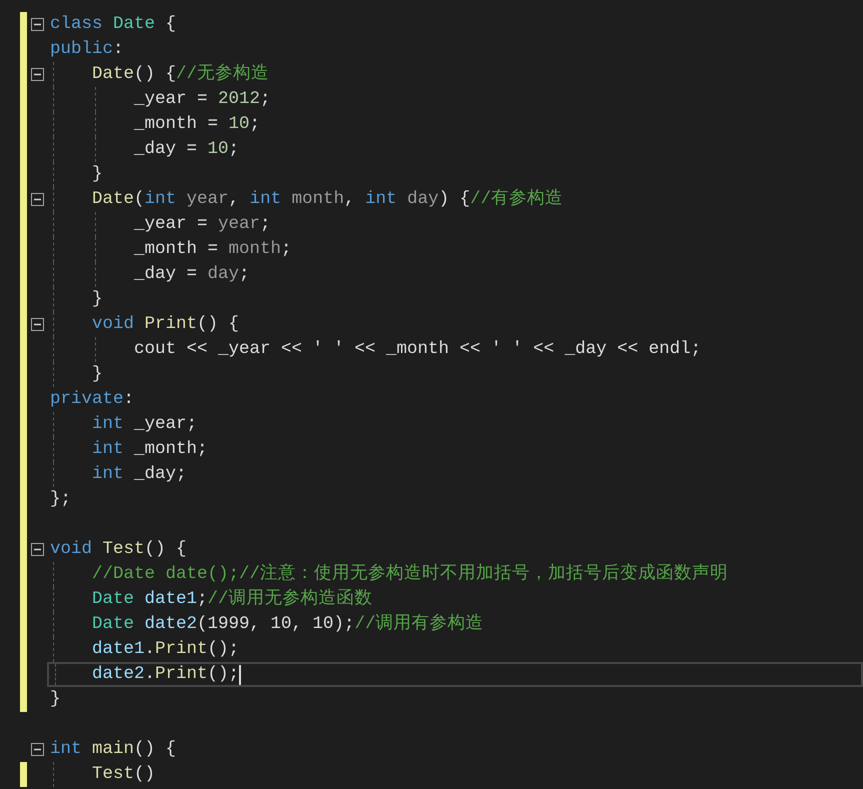  Describe the element at coordinates (150, 449) in the screenshot. I see `code-line: int _month;` at that location.